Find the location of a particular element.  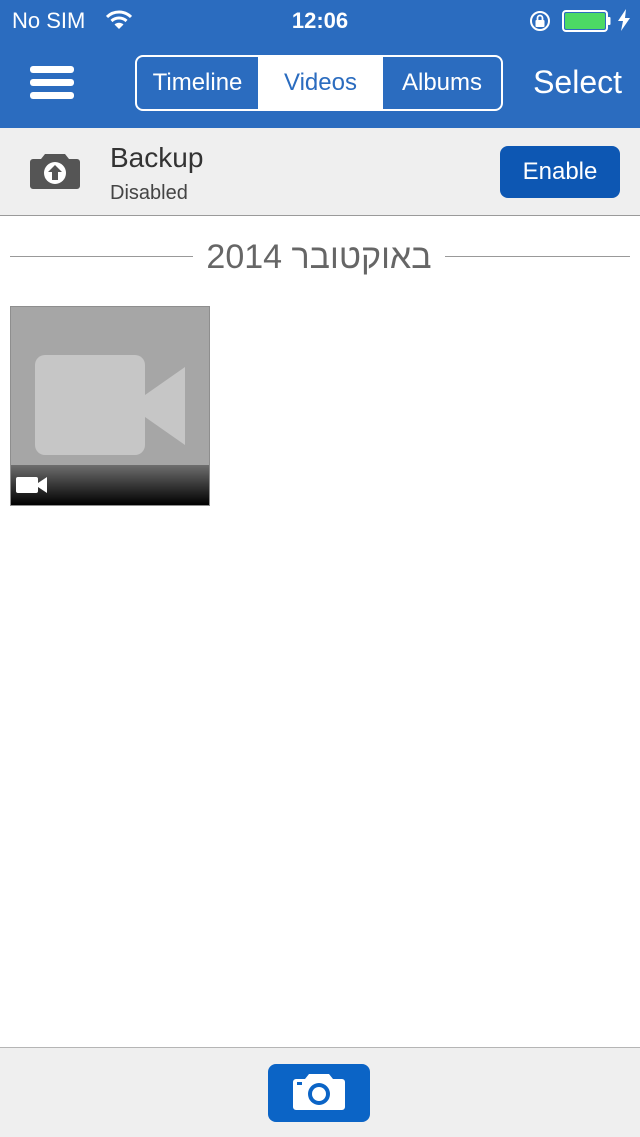

hamburger-menu-icon is located at coordinates (52, 83).